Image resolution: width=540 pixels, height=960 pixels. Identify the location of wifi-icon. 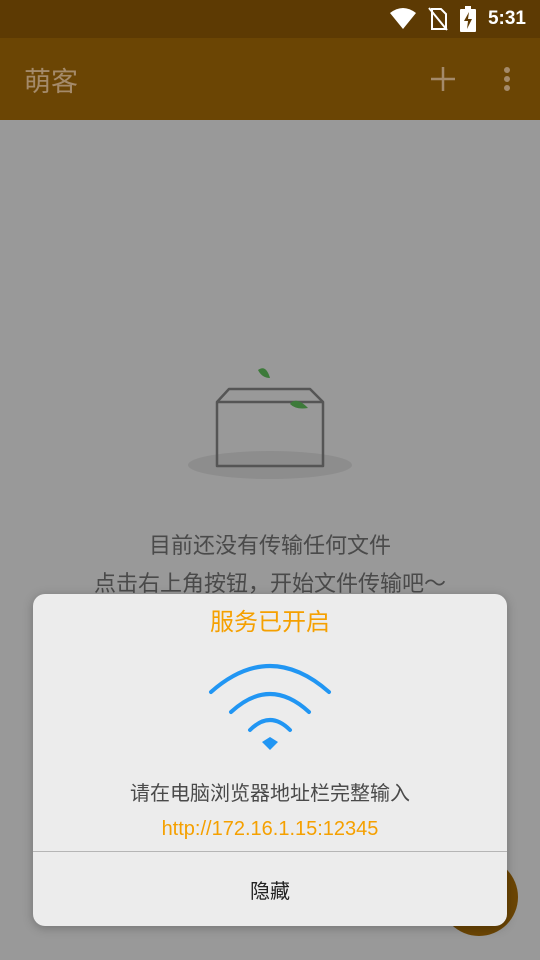
(402, 19).